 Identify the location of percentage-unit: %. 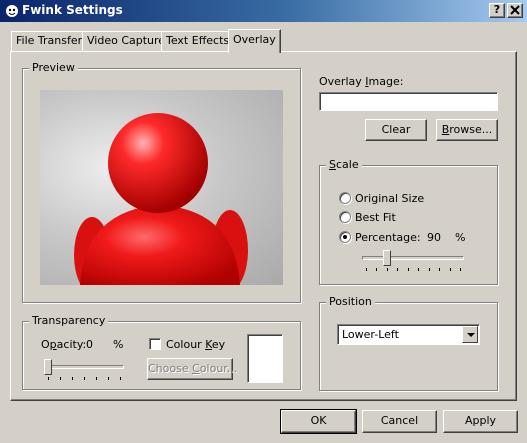
(460, 237).